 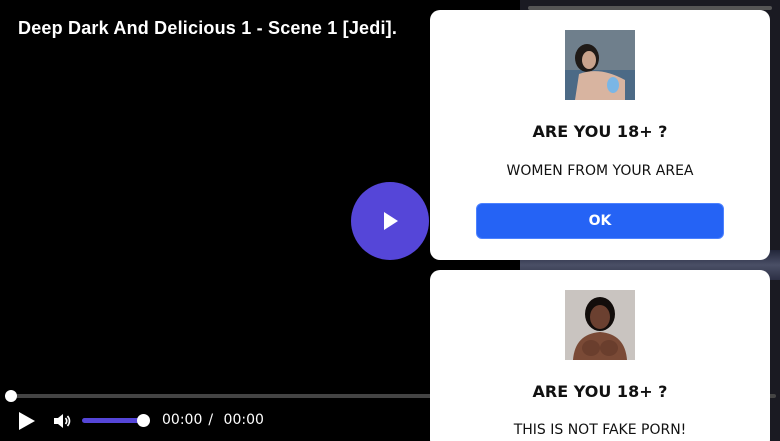 I want to click on play-button, so click(x=27, y=421).